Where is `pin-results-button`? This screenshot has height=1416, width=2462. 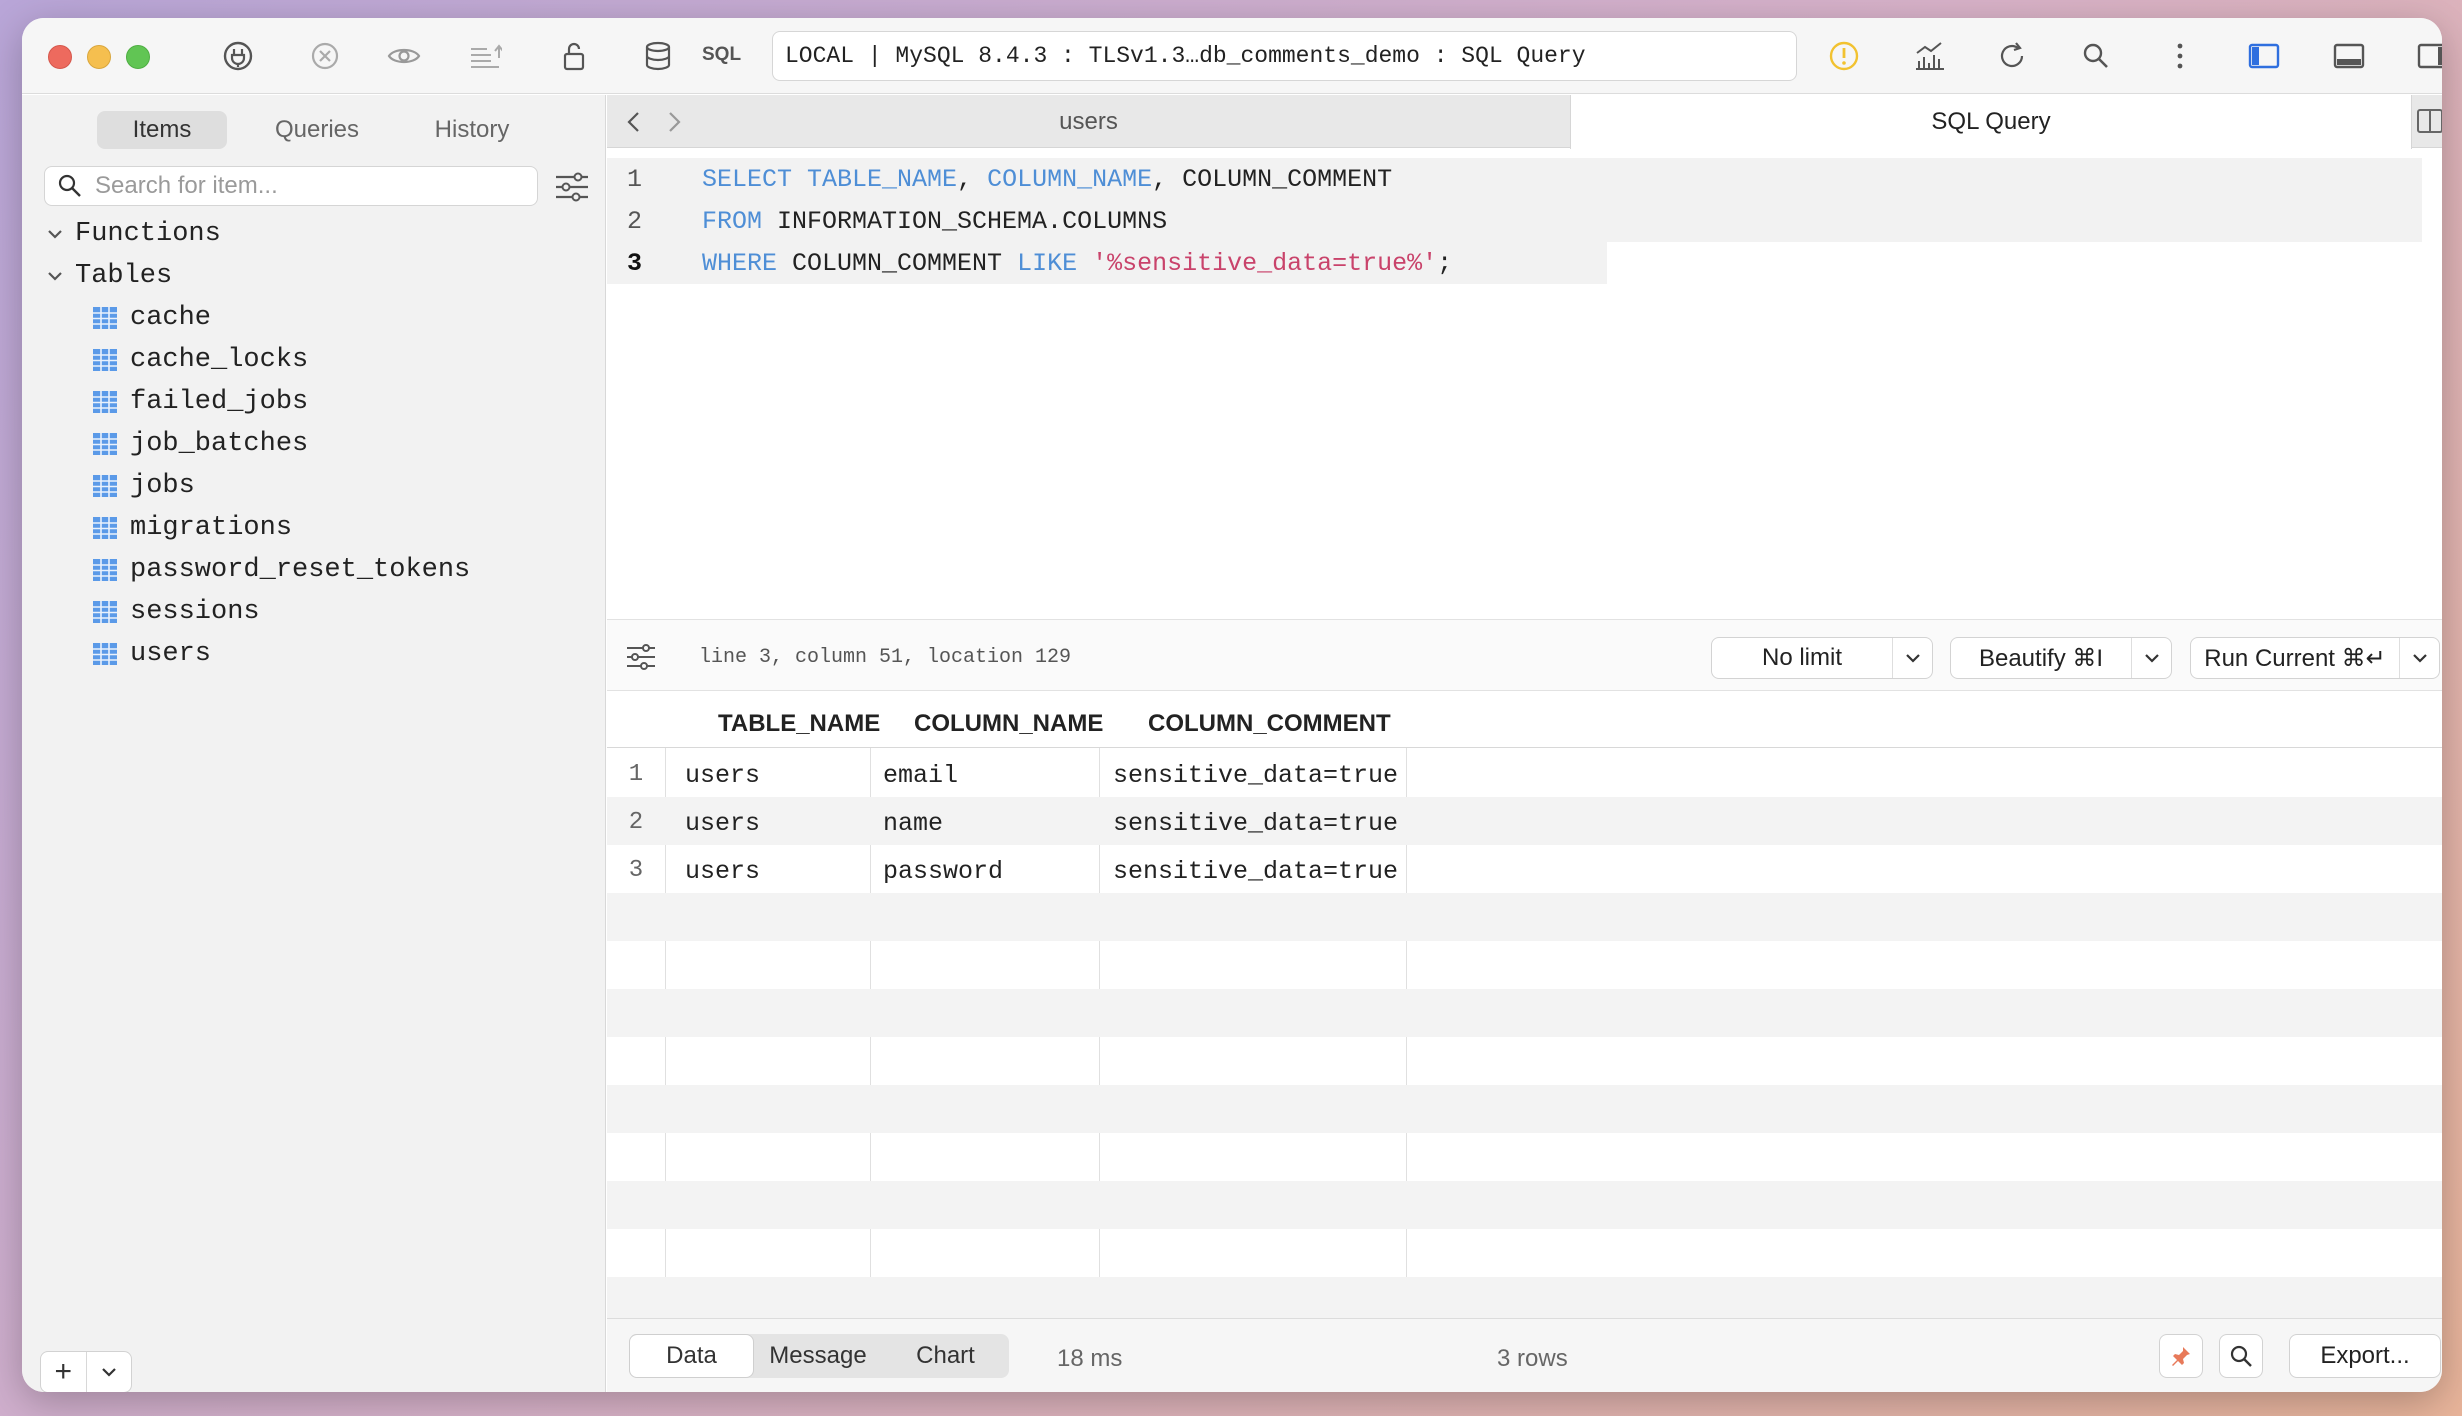 pin-results-button is located at coordinates (2181, 1356).